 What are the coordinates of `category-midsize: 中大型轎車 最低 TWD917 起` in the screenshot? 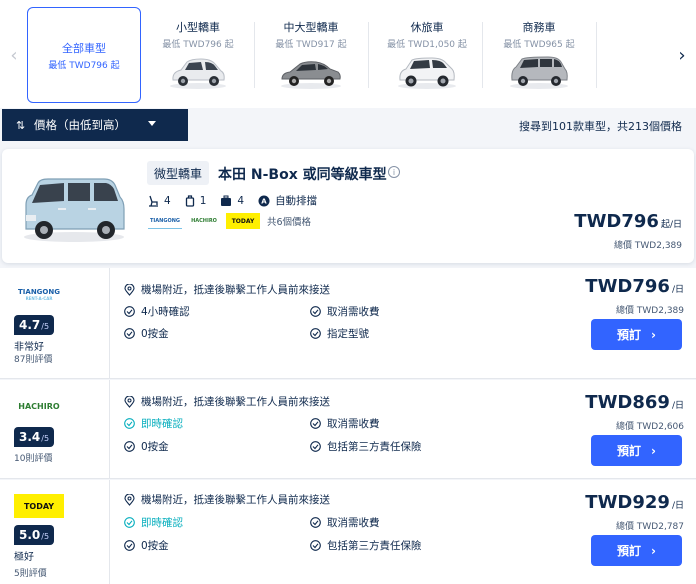 It's located at (311, 55).